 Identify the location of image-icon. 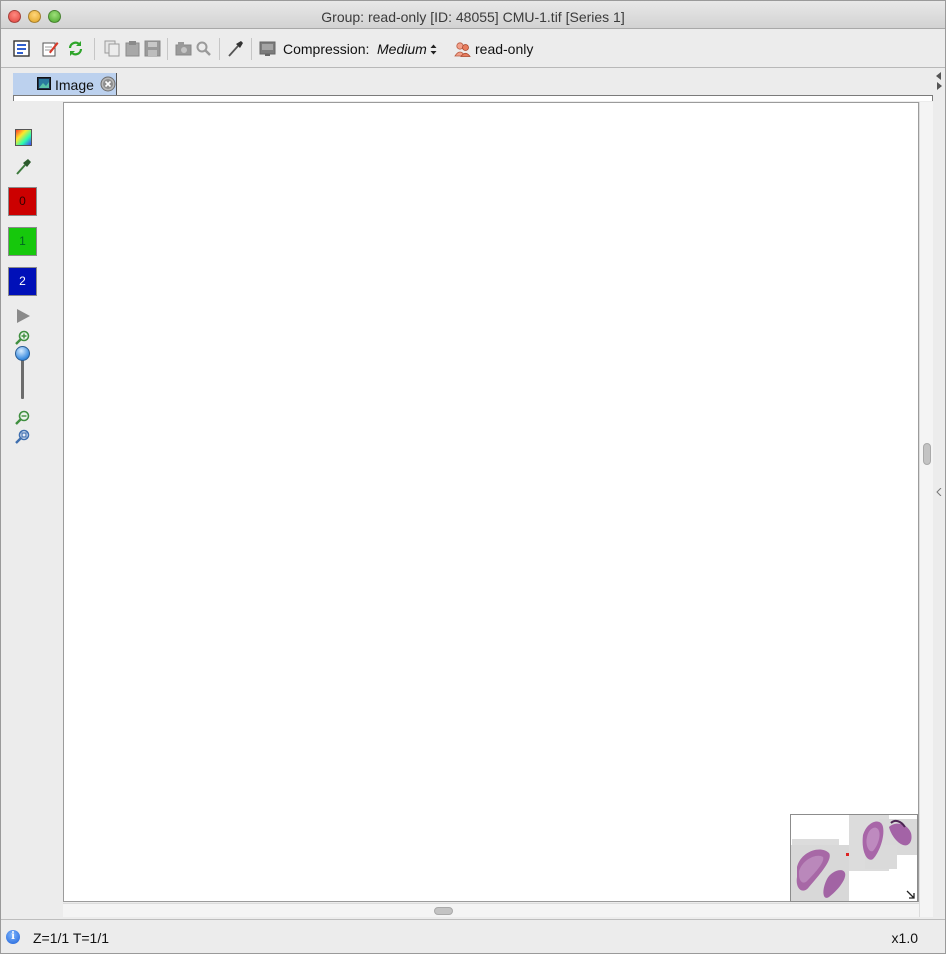
(44, 83).